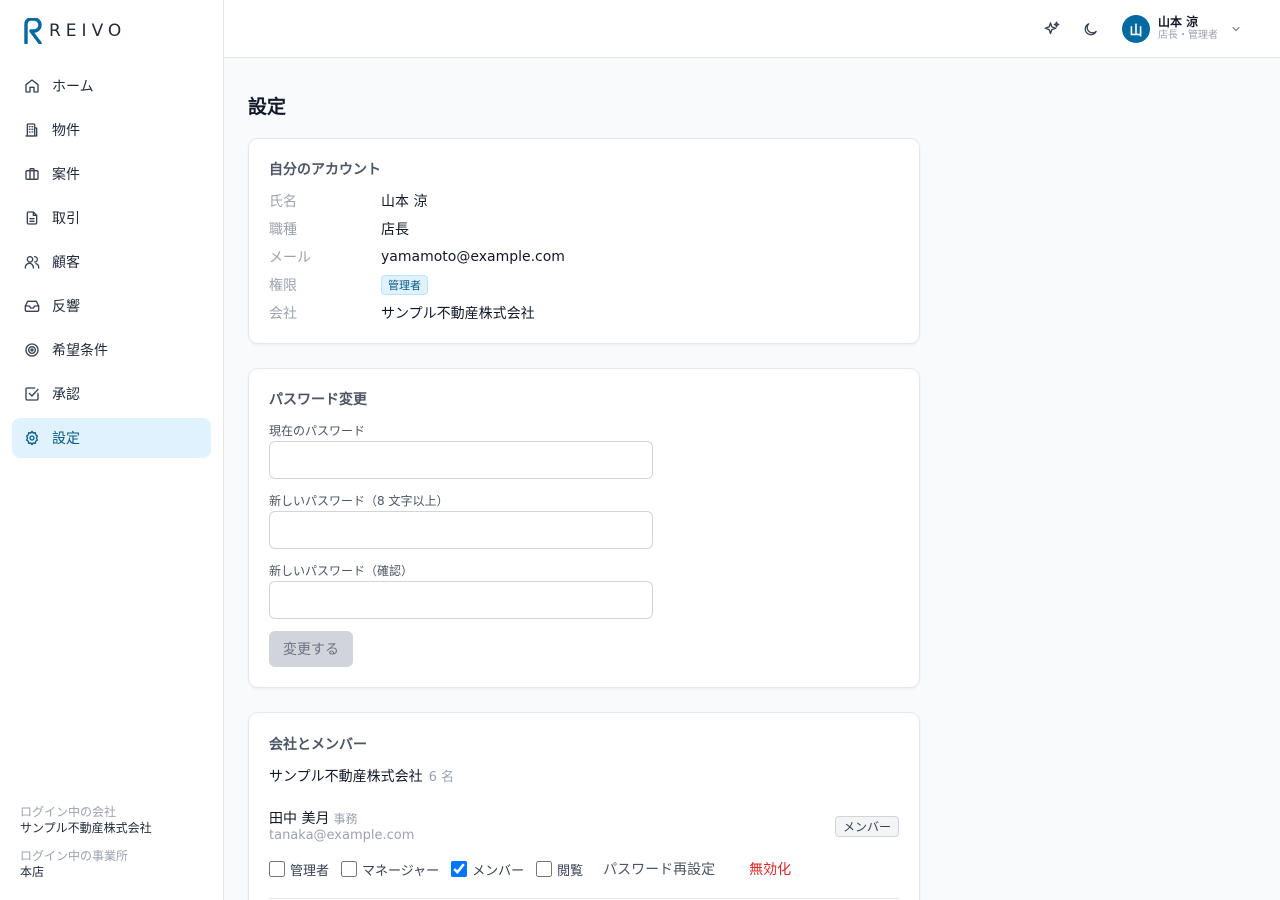 The width and height of the screenshot is (1280, 900). Describe the element at coordinates (1136, 29) in the screenshot. I see `avatar: 山` at that location.